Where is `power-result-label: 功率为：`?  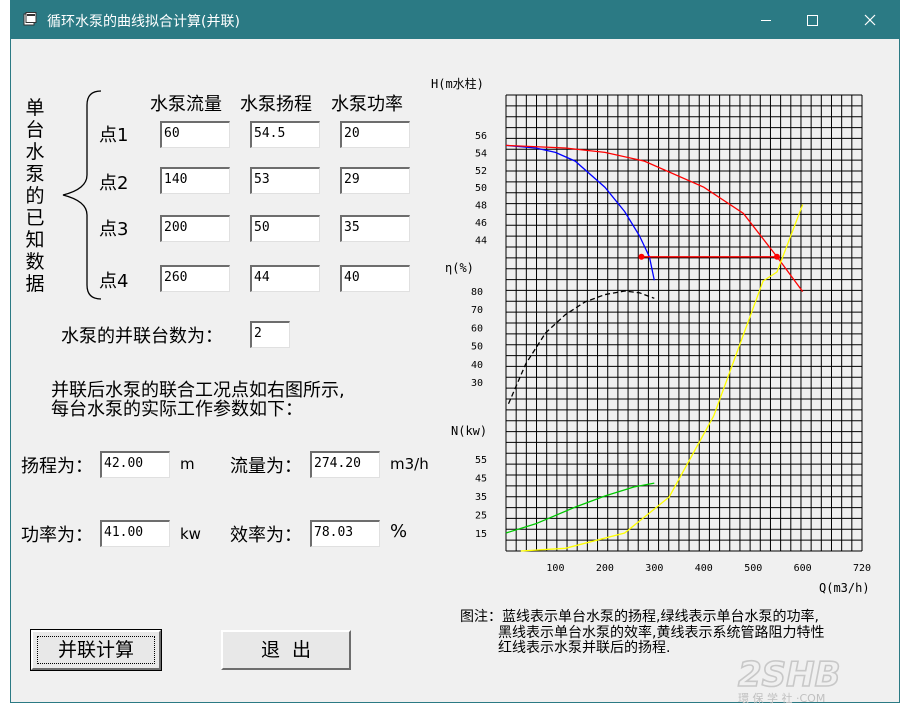 power-result-label: 功率为： is located at coordinates (57, 535).